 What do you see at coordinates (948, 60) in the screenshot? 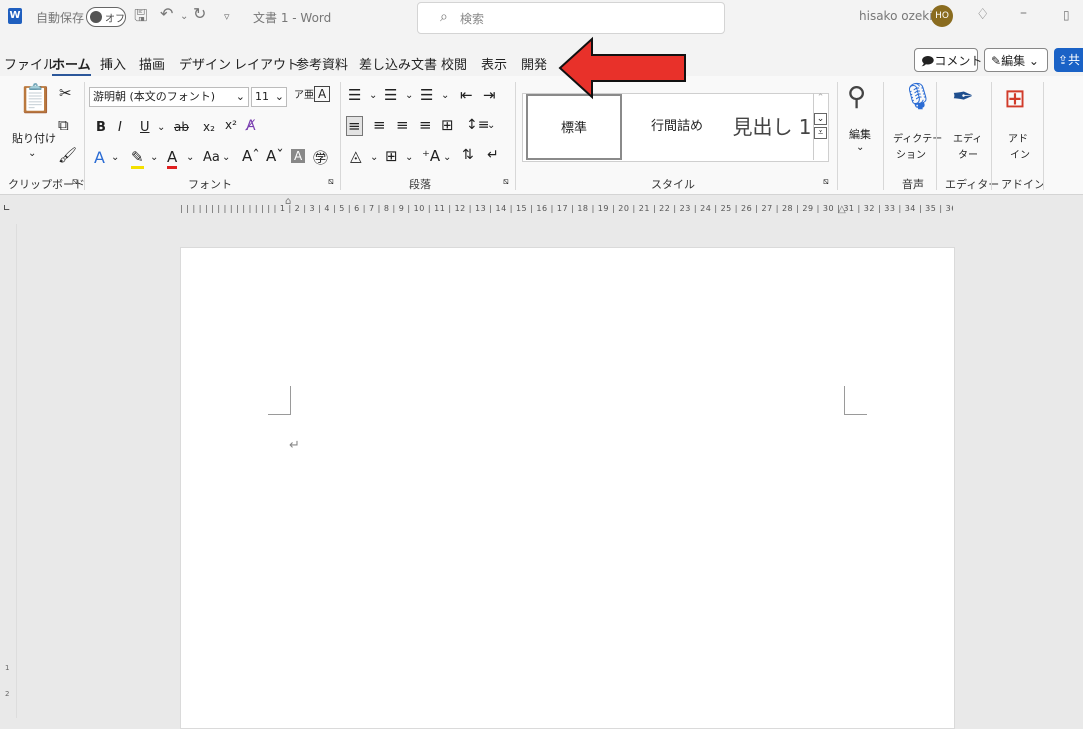
I see `comment-button: 🗩コメント` at bounding box center [948, 60].